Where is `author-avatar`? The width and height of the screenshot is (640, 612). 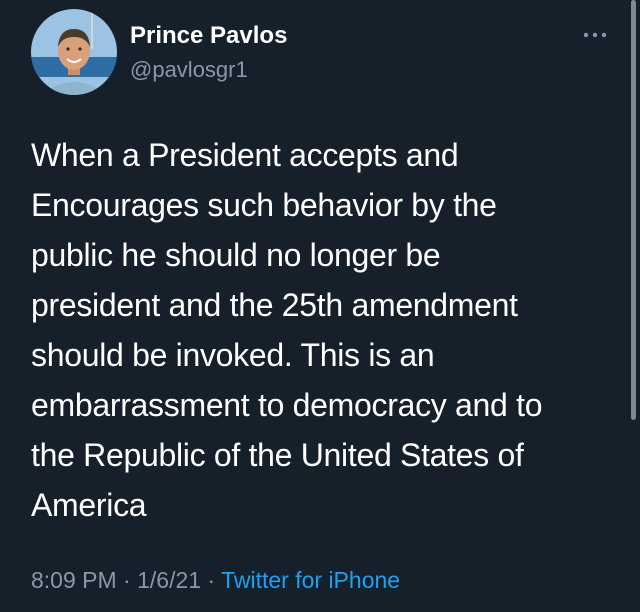
author-avatar is located at coordinates (74, 52).